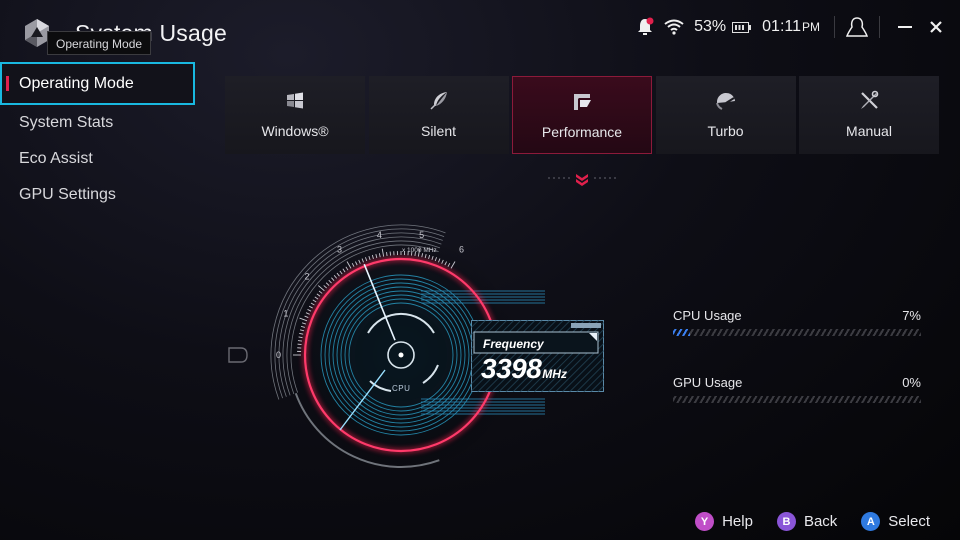  I want to click on mode-label: Windows®, so click(295, 131).